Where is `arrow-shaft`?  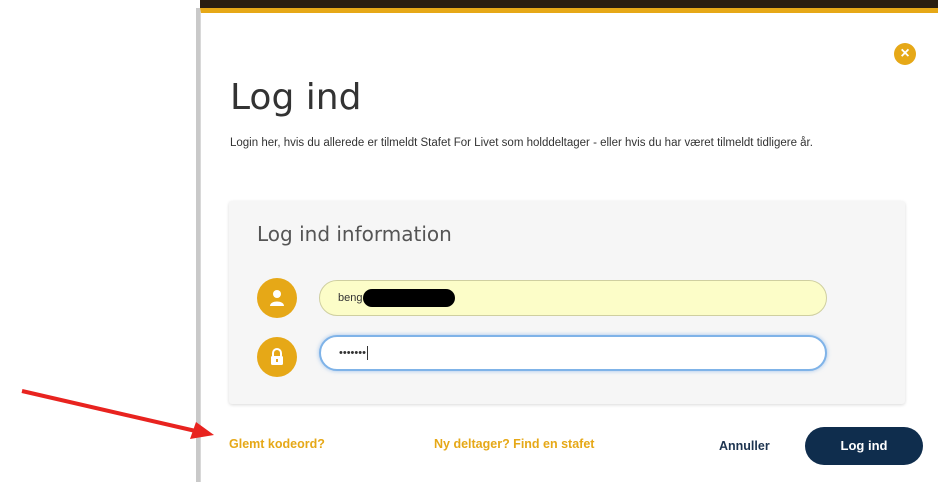
arrow-shaft is located at coordinates (111, 411).